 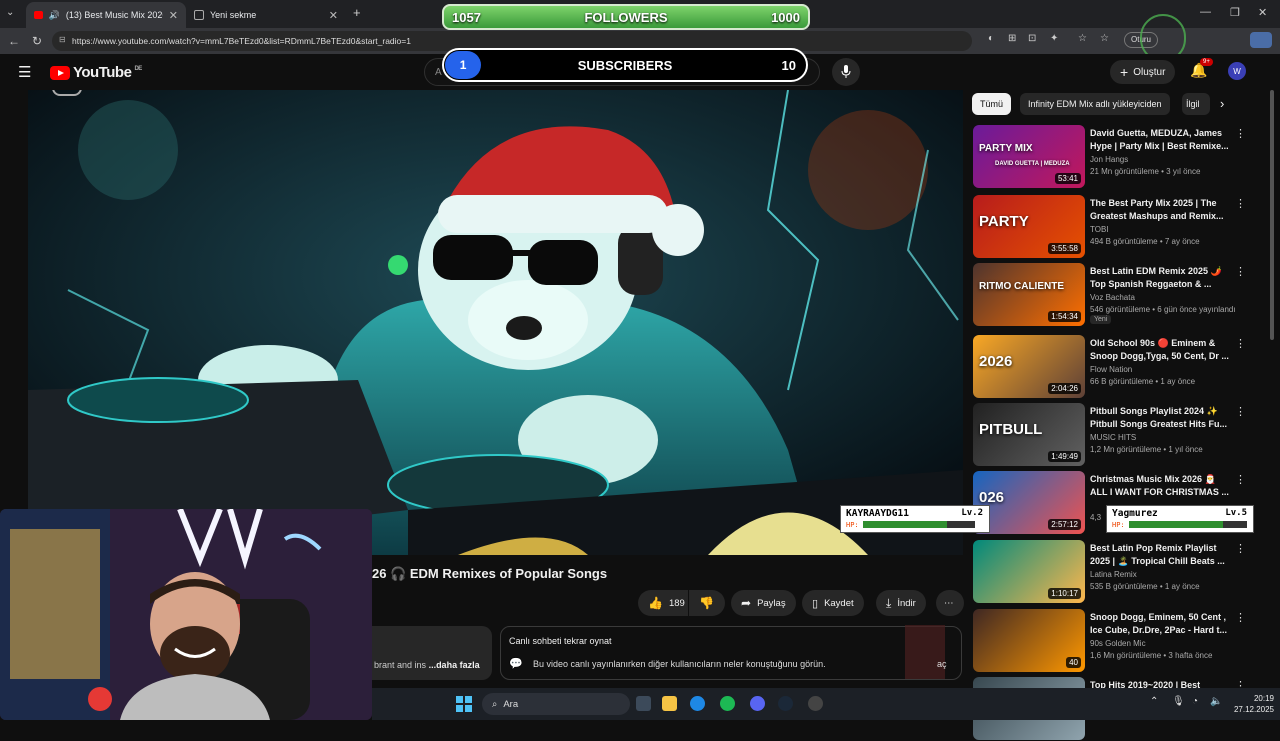 What do you see at coordinates (1112, 297) in the screenshot?
I see `channel-name: Voz Bachata` at bounding box center [1112, 297].